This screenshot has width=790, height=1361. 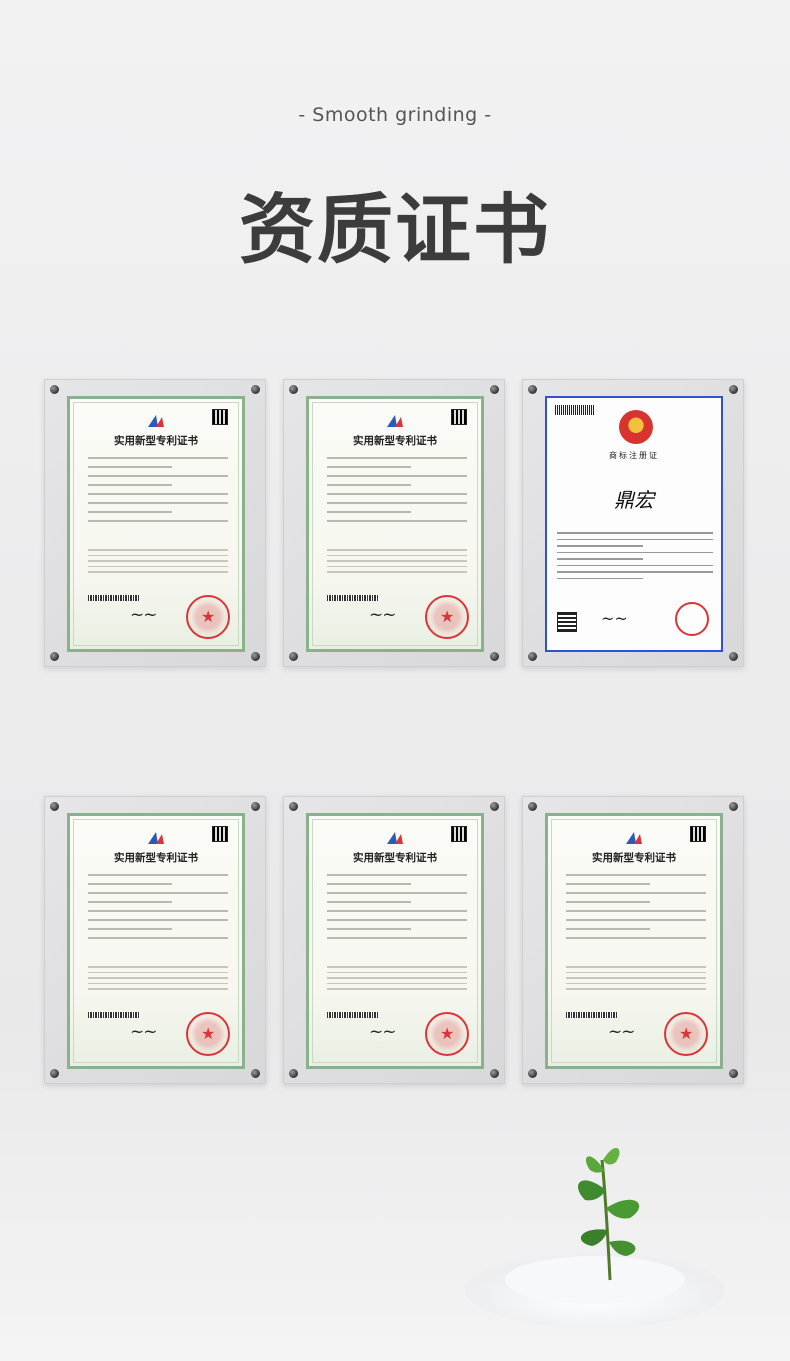 What do you see at coordinates (595, 1237) in the screenshot?
I see `sprout-illustration-icon` at bounding box center [595, 1237].